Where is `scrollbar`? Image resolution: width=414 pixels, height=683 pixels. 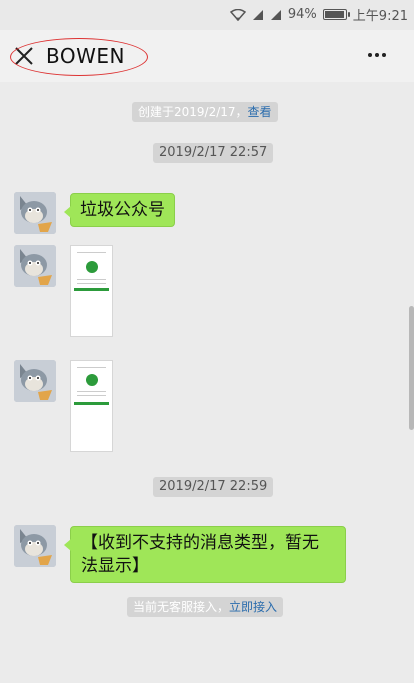
scrollbar is located at coordinates (411, 368).